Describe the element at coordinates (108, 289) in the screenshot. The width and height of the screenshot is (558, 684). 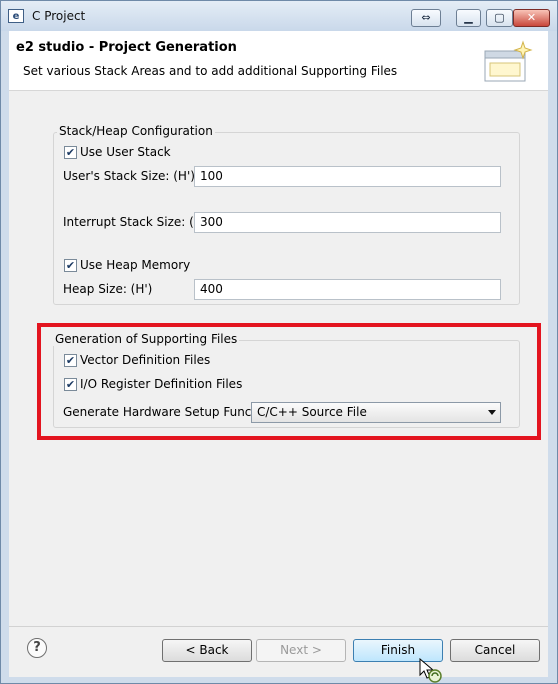
I see `heap-size-label: Heap Size: (H')` at that location.